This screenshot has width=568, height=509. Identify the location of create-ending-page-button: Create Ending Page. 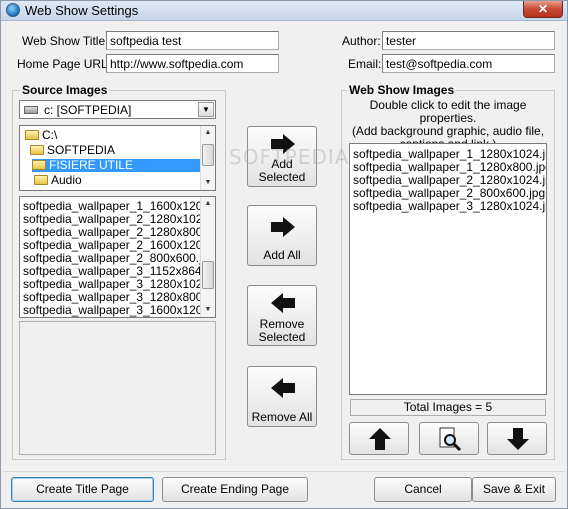
(235, 489).